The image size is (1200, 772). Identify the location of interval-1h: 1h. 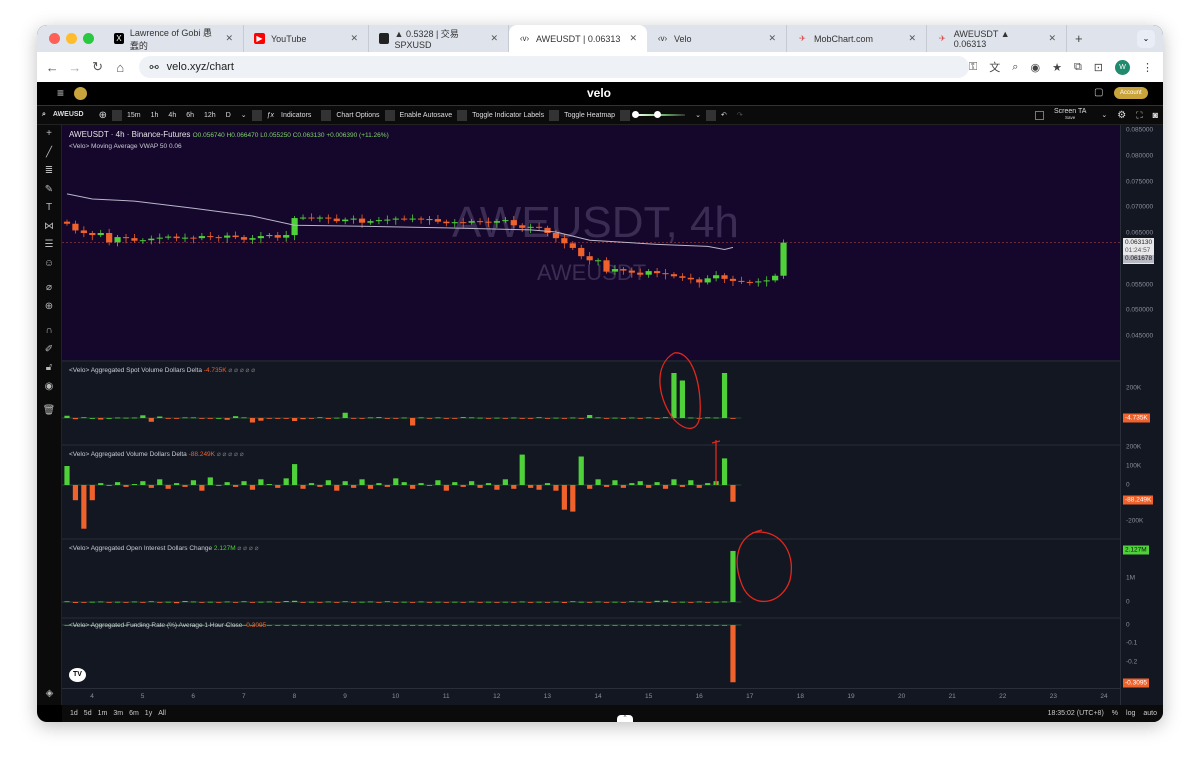
(155, 115).